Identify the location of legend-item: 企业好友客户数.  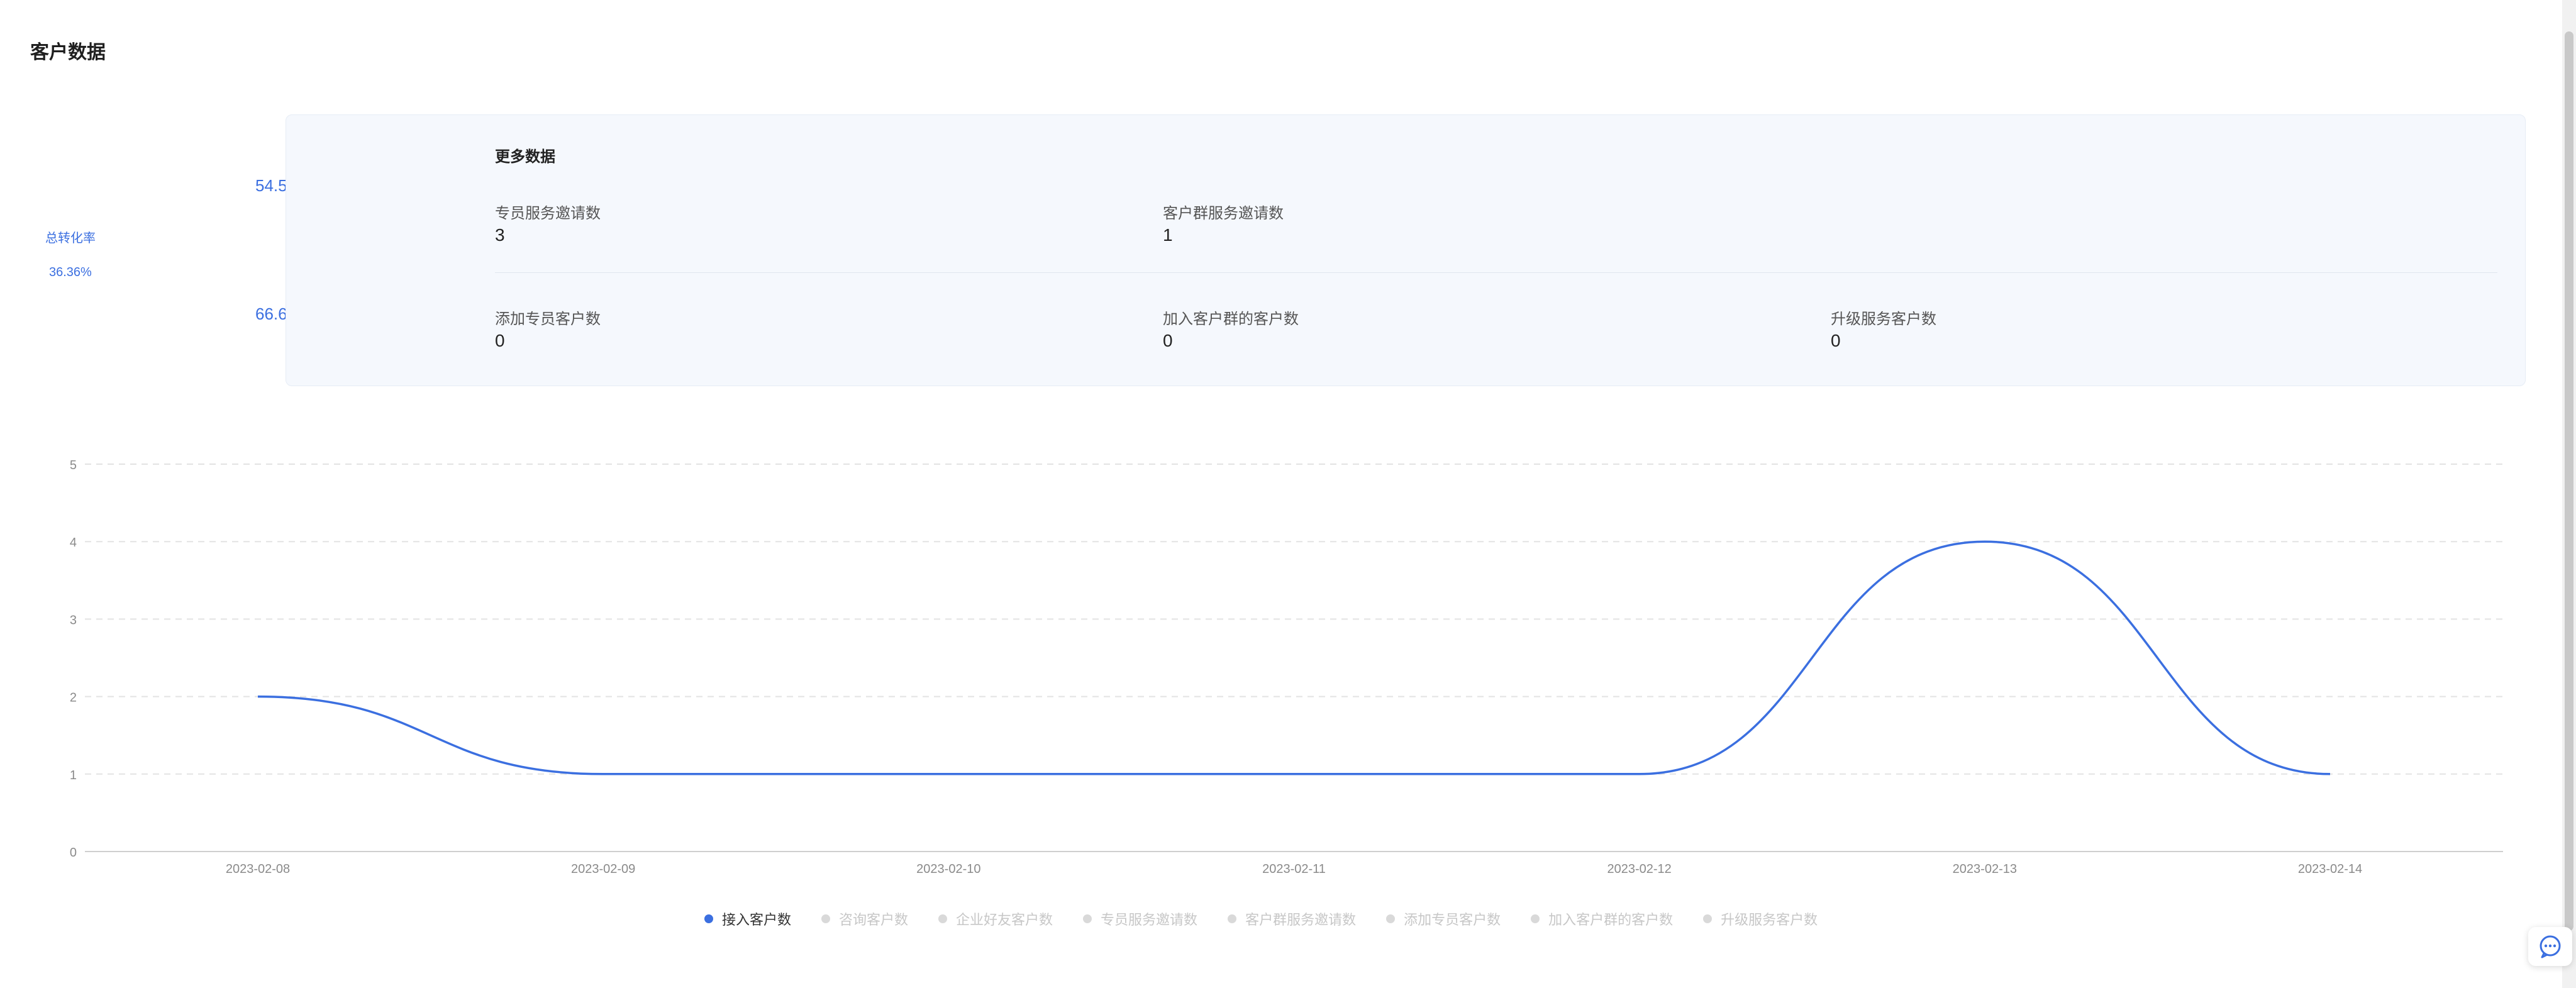
(995, 919).